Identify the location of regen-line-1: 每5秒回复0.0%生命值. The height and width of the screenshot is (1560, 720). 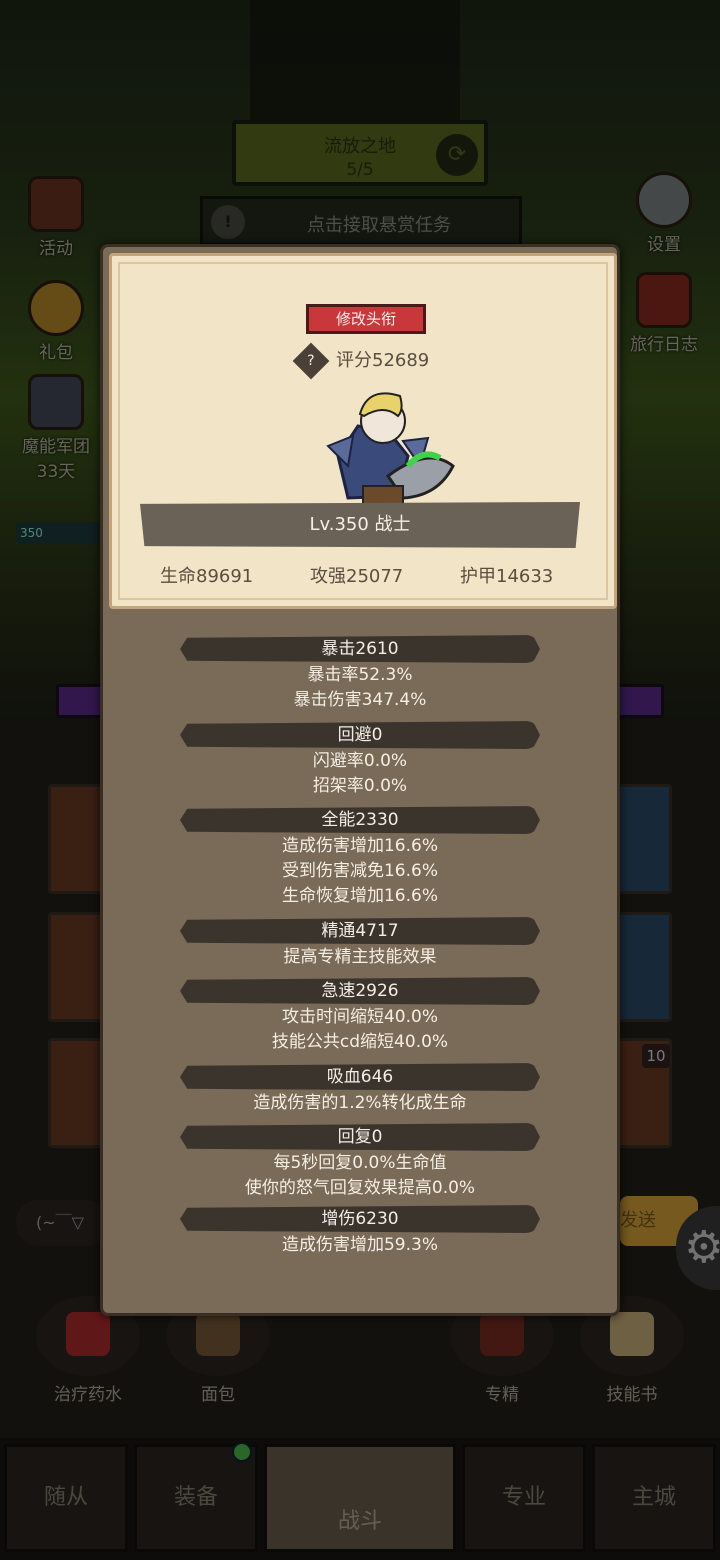
(360, 1163).